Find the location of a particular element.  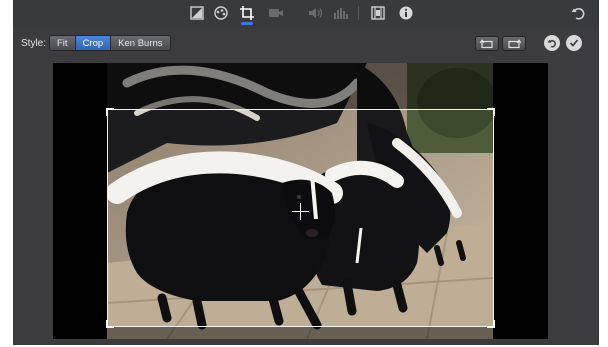

reset-crop-button is located at coordinates (552, 43).